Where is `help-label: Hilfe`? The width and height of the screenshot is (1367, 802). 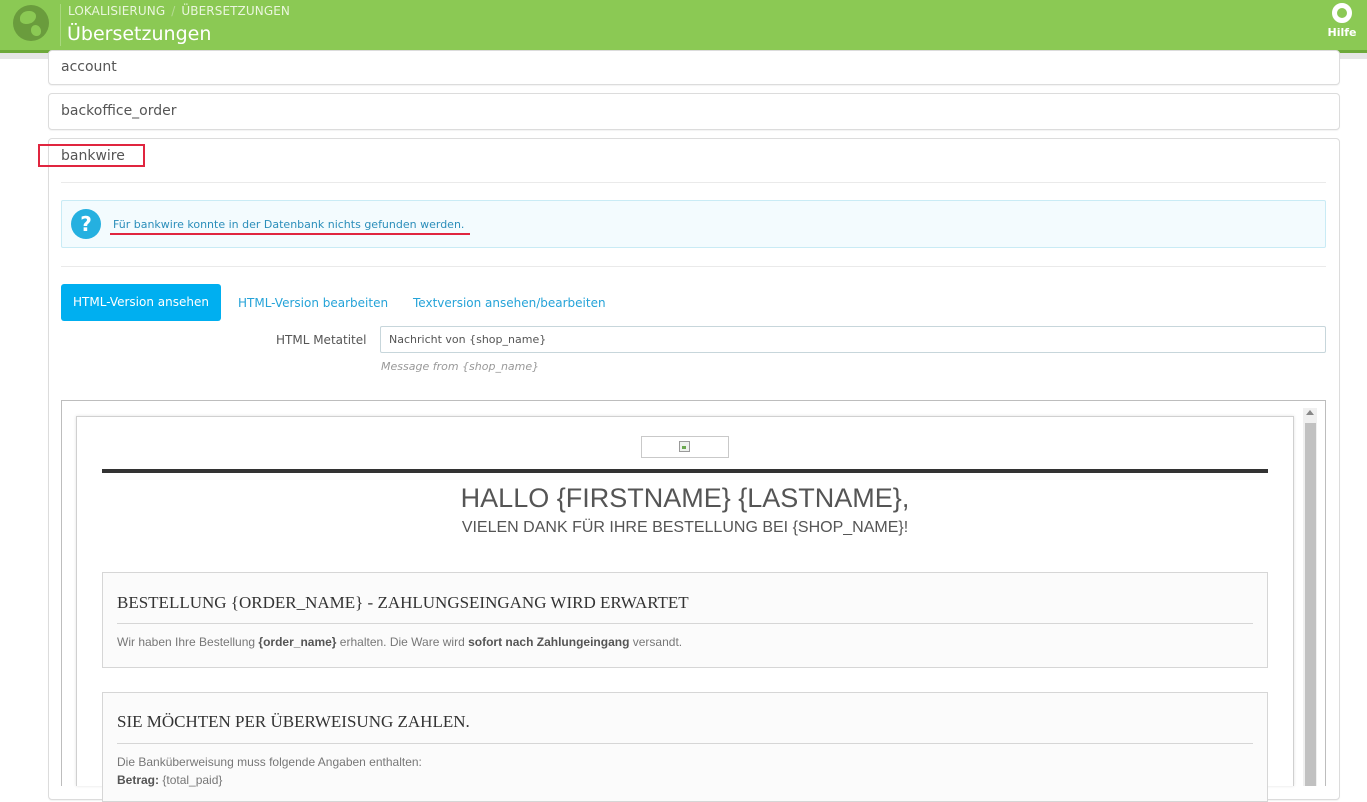 help-label: Hilfe is located at coordinates (1342, 32).